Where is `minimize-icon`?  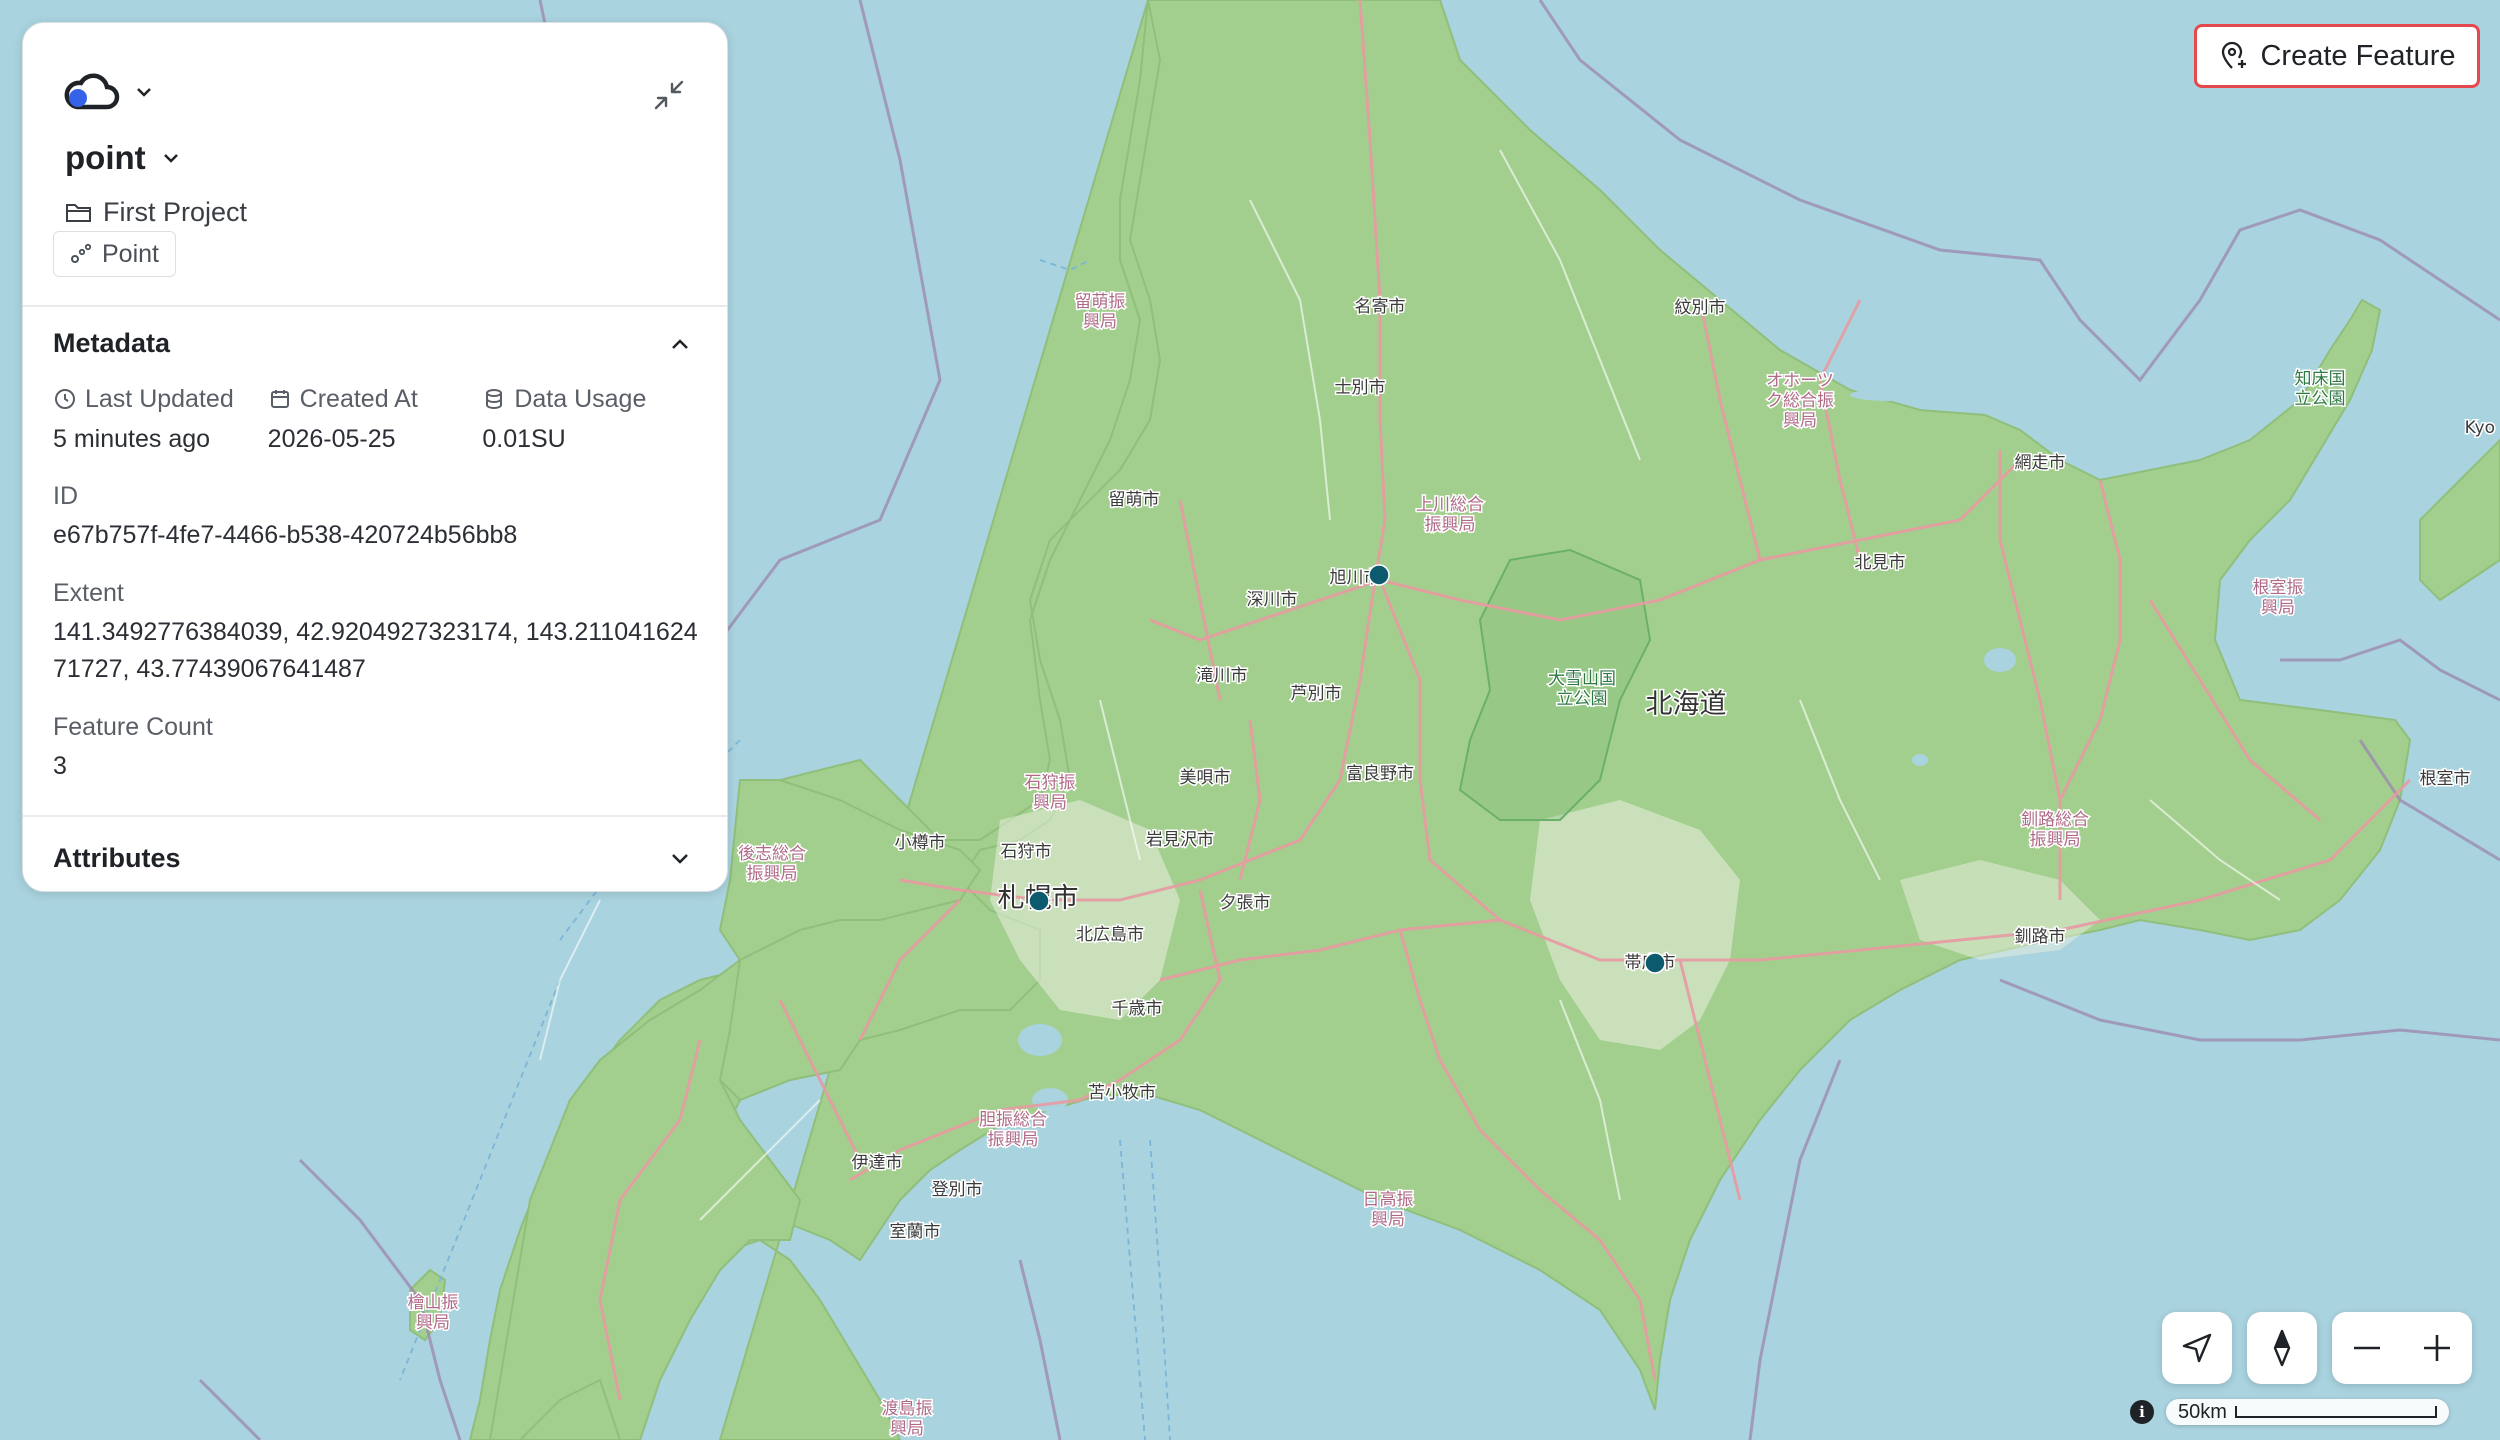 minimize-icon is located at coordinates (669, 95).